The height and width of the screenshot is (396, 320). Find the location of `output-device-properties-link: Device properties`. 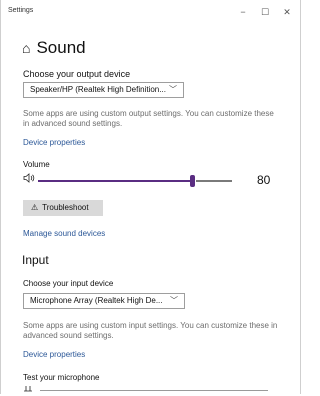

output-device-properties-link: Device properties is located at coordinates (54, 142).